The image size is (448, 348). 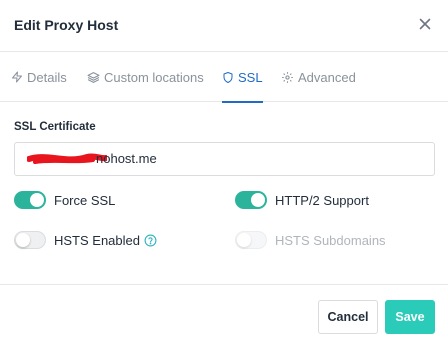 I want to click on close-icon, so click(x=425, y=24).